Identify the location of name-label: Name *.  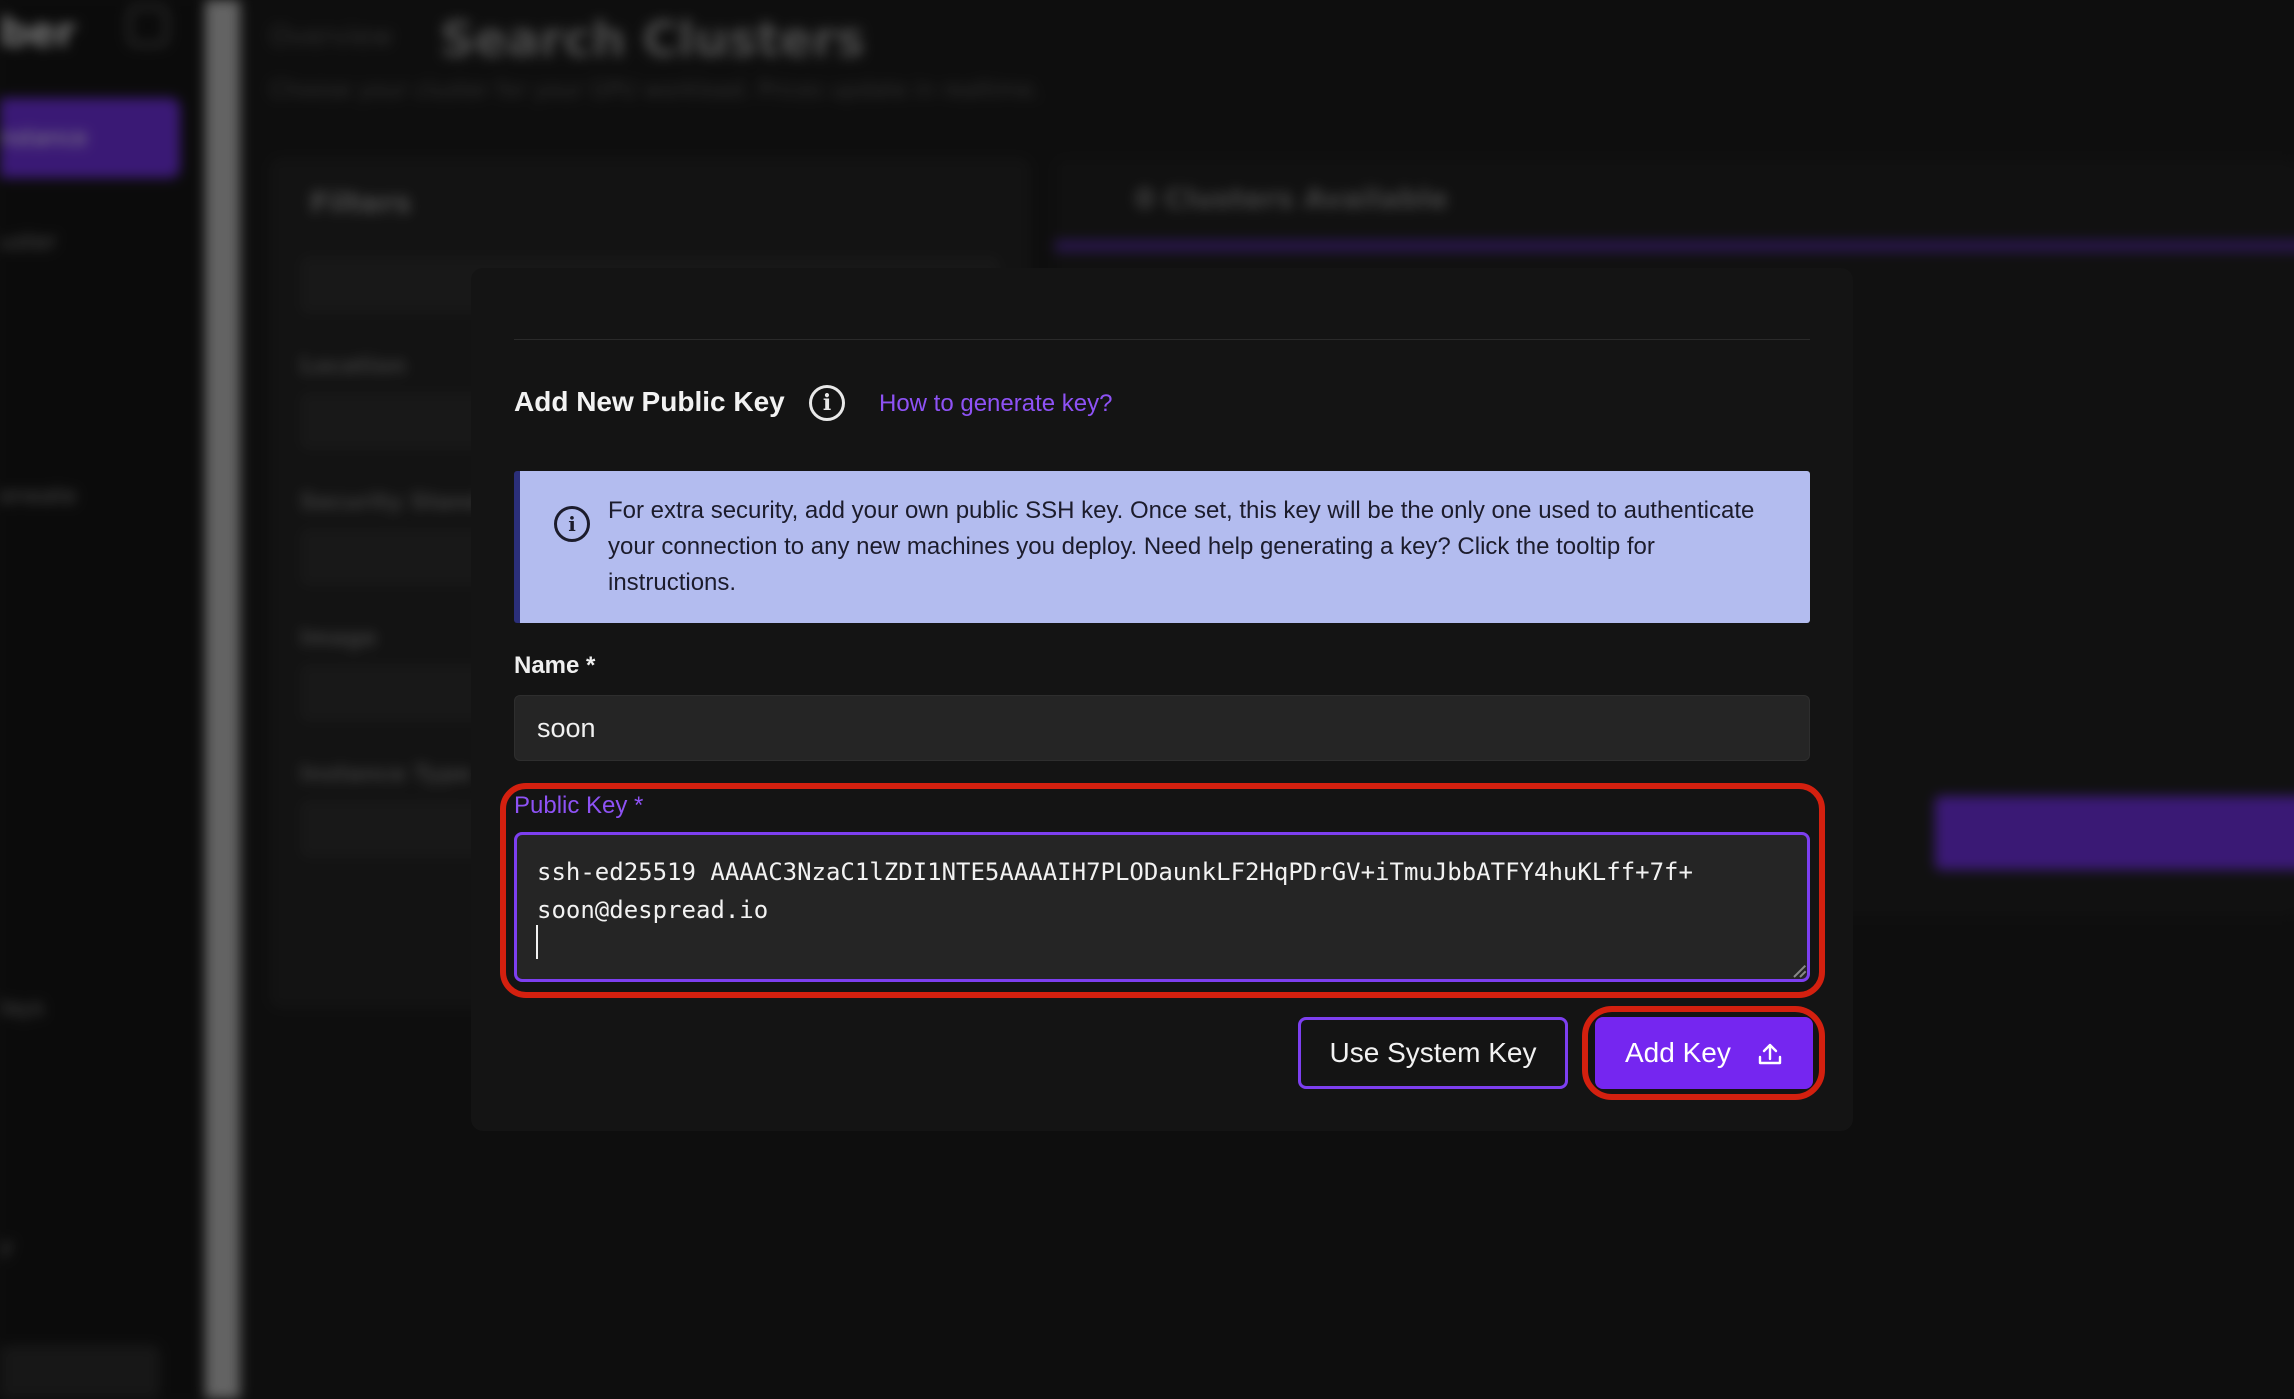
(555, 665).